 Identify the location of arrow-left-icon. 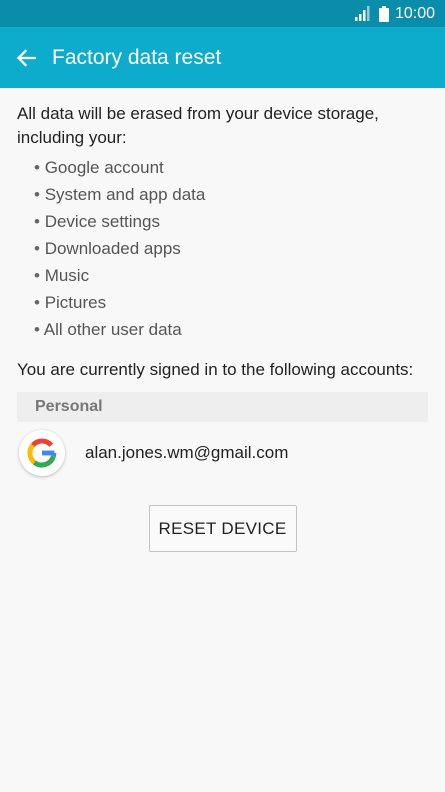
(26, 57).